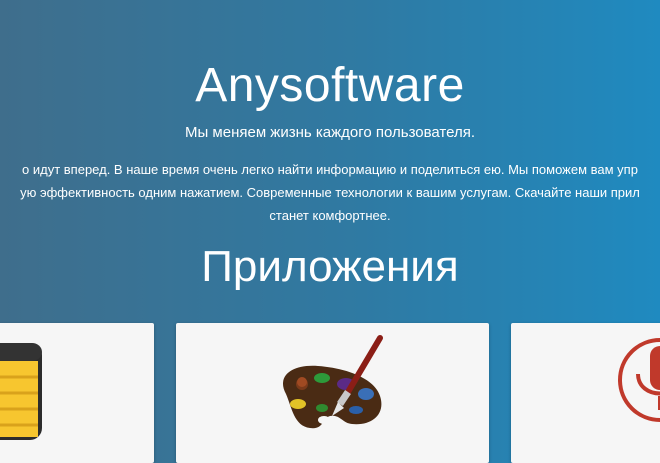 The height and width of the screenshot is (463, 660). Describe the element at coordinates (332, 382) in the screenshot. I see `palette-icon` at that location.